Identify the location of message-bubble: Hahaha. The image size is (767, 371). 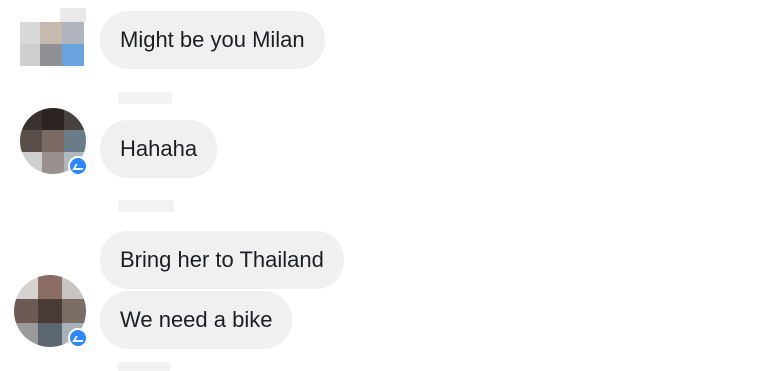
(159, 149).